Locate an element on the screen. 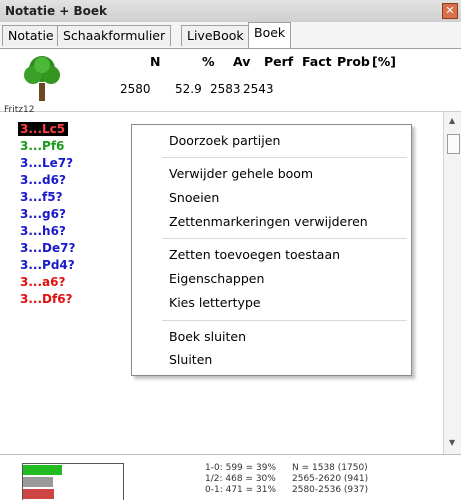 The image size is (461, 500). menu-item-zetten-toevoegen-toestaan: Zetten toevoegen toestaan is located at coordinates (254, 255).